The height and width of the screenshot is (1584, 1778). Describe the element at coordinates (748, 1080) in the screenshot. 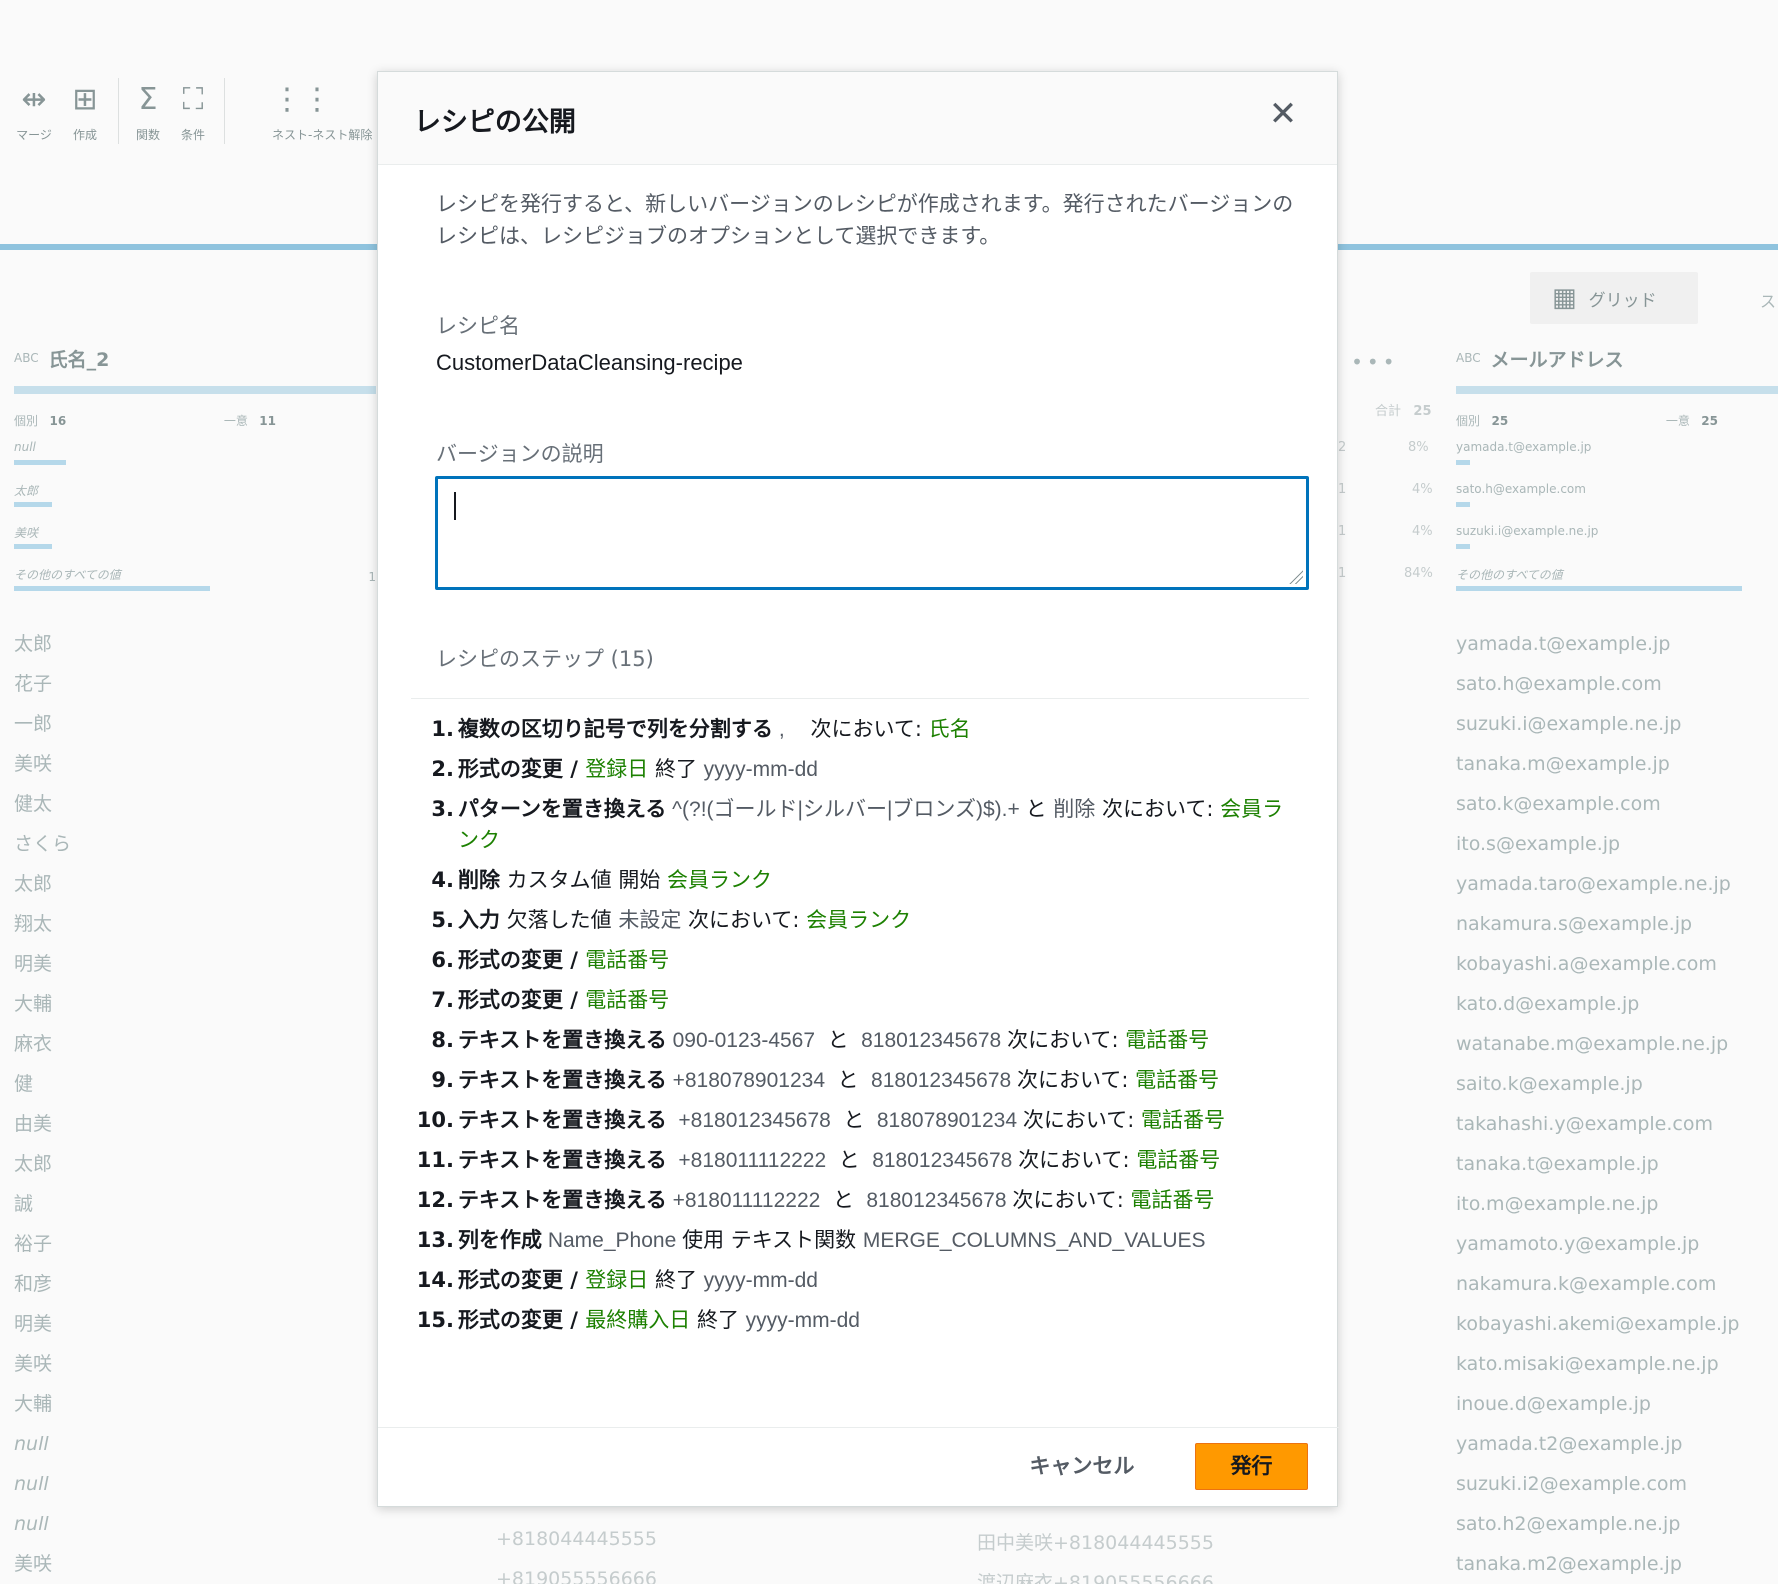

I see `step-value: +818078901234` at that location.